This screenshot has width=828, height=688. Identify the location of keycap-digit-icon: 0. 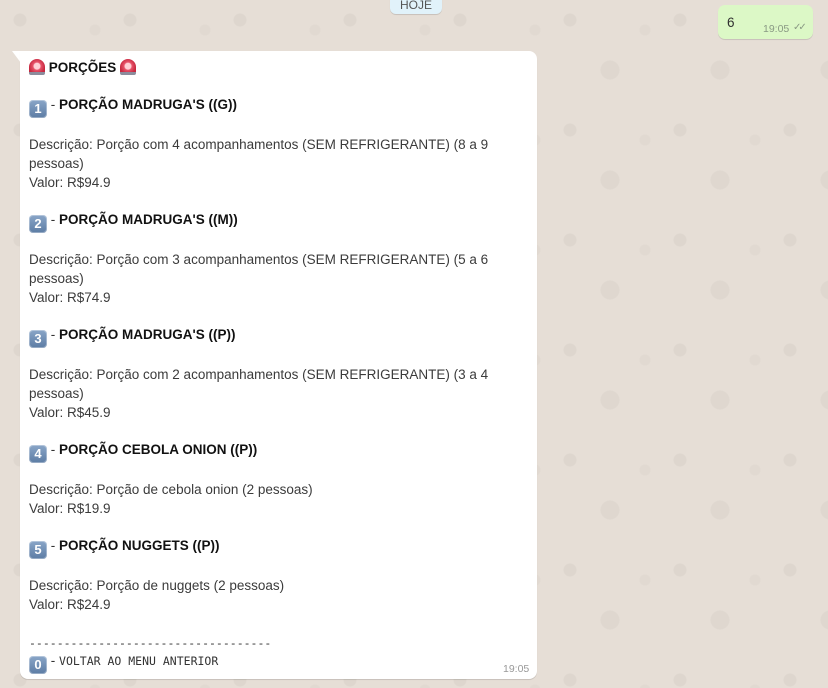
(38, 665).